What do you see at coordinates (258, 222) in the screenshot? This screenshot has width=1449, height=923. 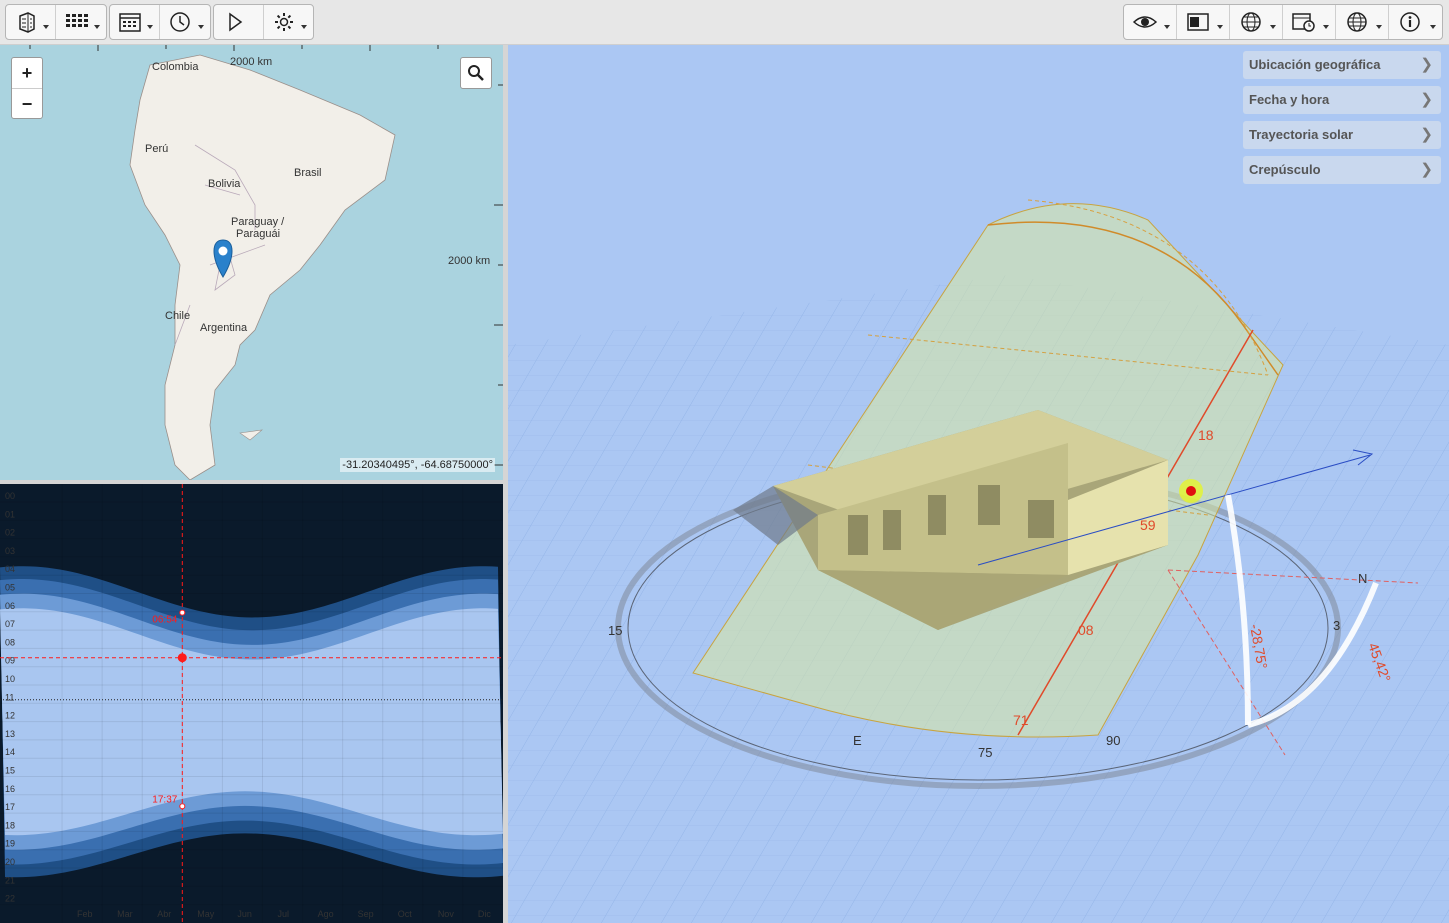 I see `map-label-paraguay: Paraguay /` at bounding box center [258, 222].